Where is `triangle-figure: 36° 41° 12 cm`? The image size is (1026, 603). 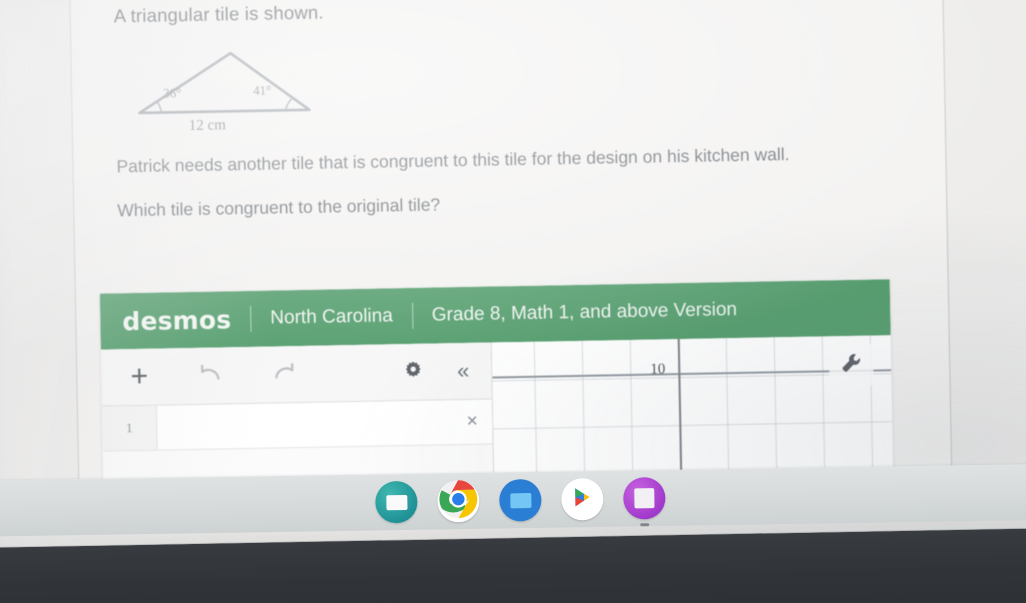
triangle-figure: 36° 41° 12 cm is located at coordinates (255, 93).